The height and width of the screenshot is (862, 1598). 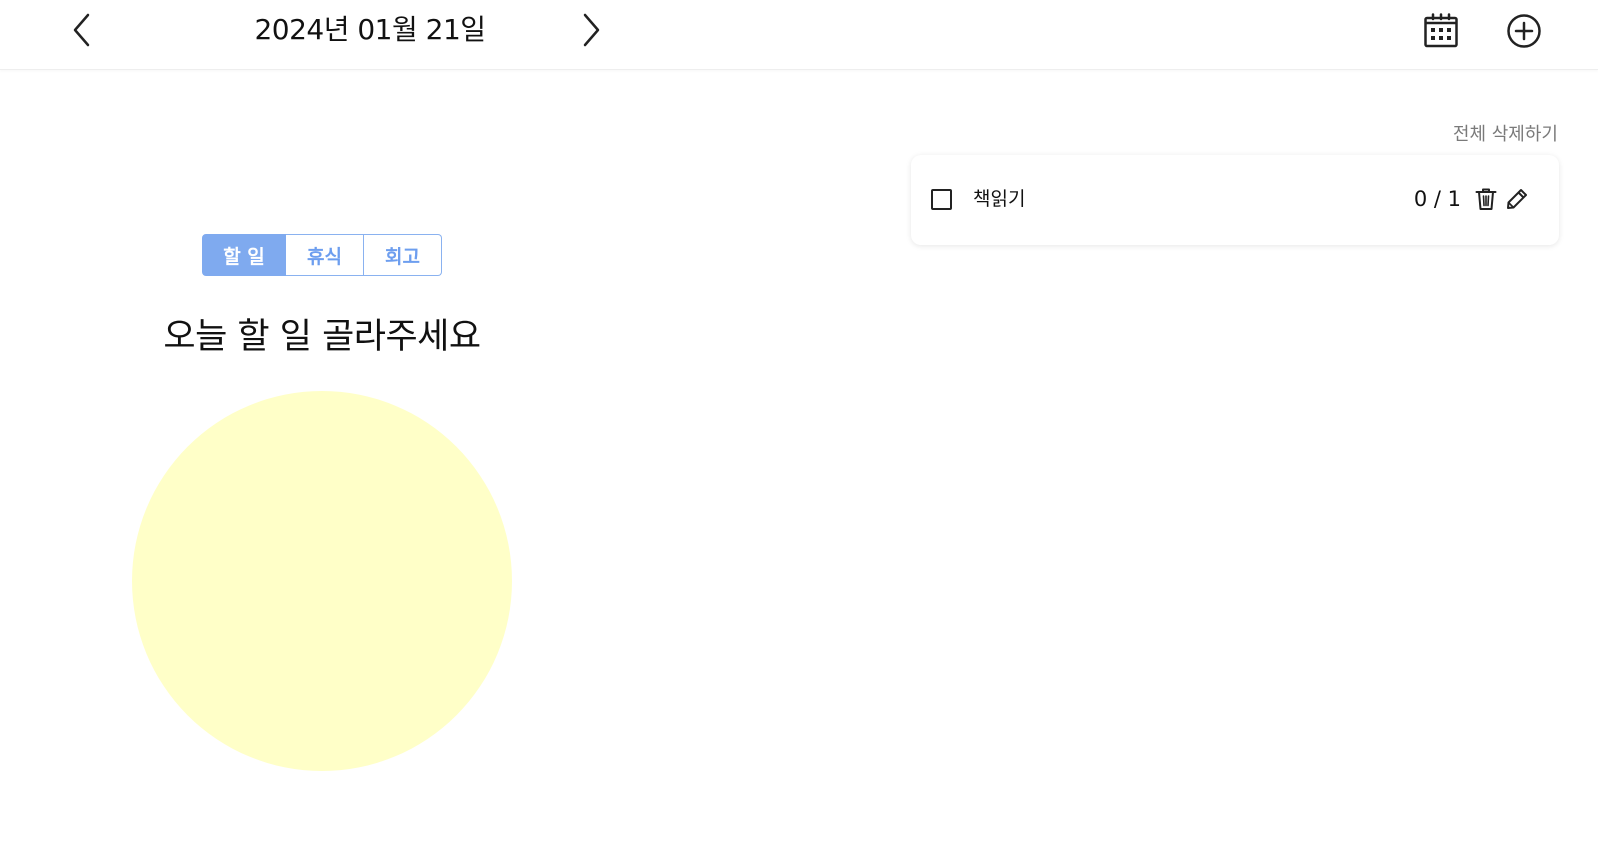 I want to click on chevron-right-icon, so click(x=591, y=30).